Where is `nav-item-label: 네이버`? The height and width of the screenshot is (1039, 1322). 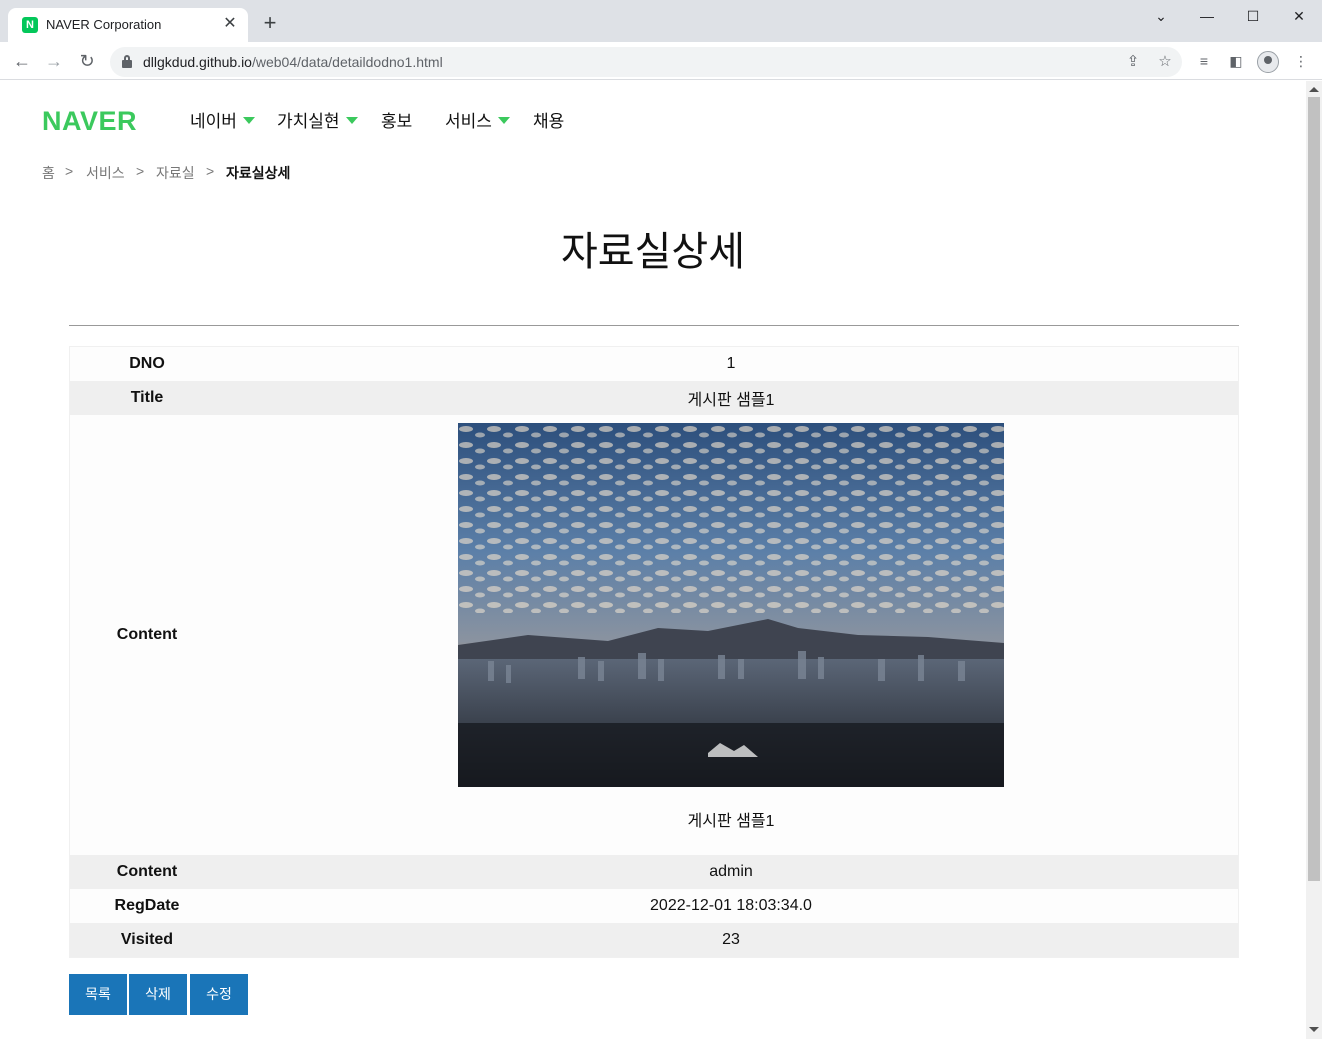
nav-item-label: 네이버 is located at coordinates (213, 121).